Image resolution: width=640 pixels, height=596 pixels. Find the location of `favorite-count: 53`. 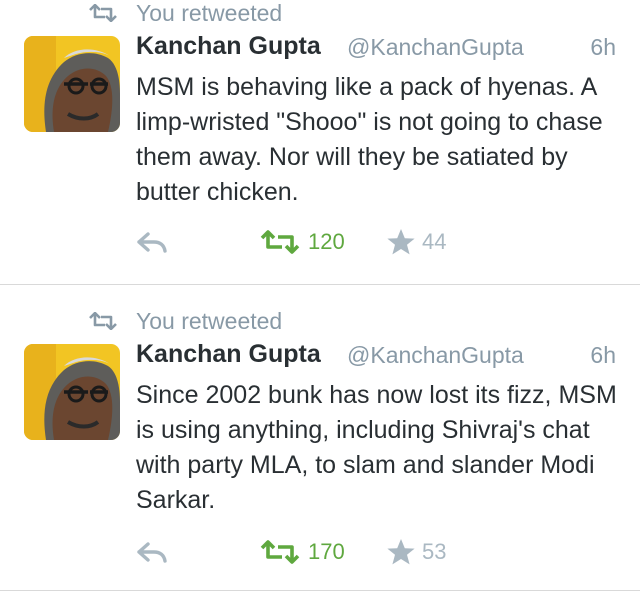

favorite-count: 53 is located at coordinates (434, 551).